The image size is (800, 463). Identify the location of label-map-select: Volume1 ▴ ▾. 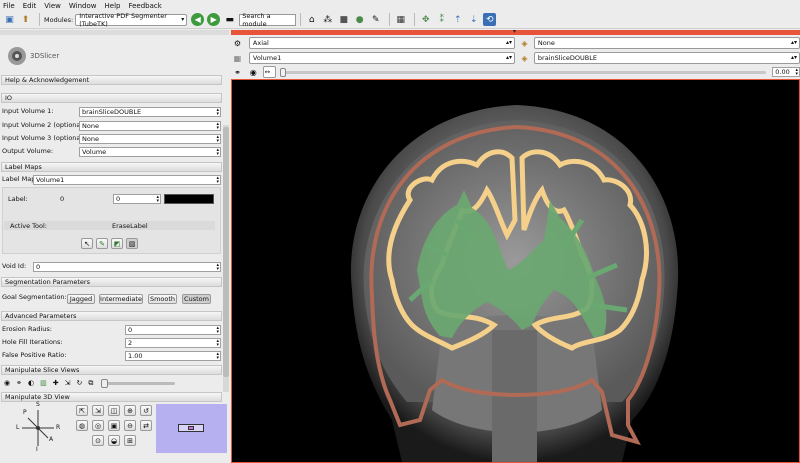
(127, 180).